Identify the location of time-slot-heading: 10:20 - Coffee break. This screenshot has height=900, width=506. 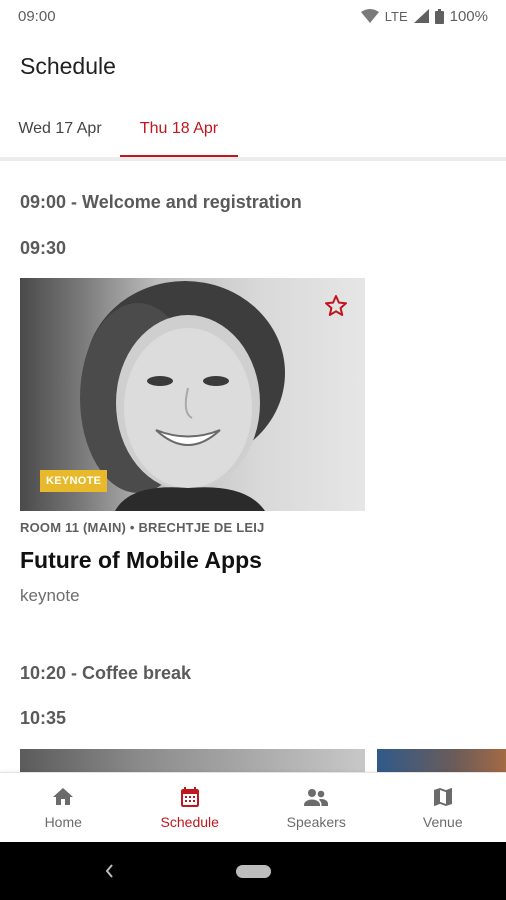
(106, 673).